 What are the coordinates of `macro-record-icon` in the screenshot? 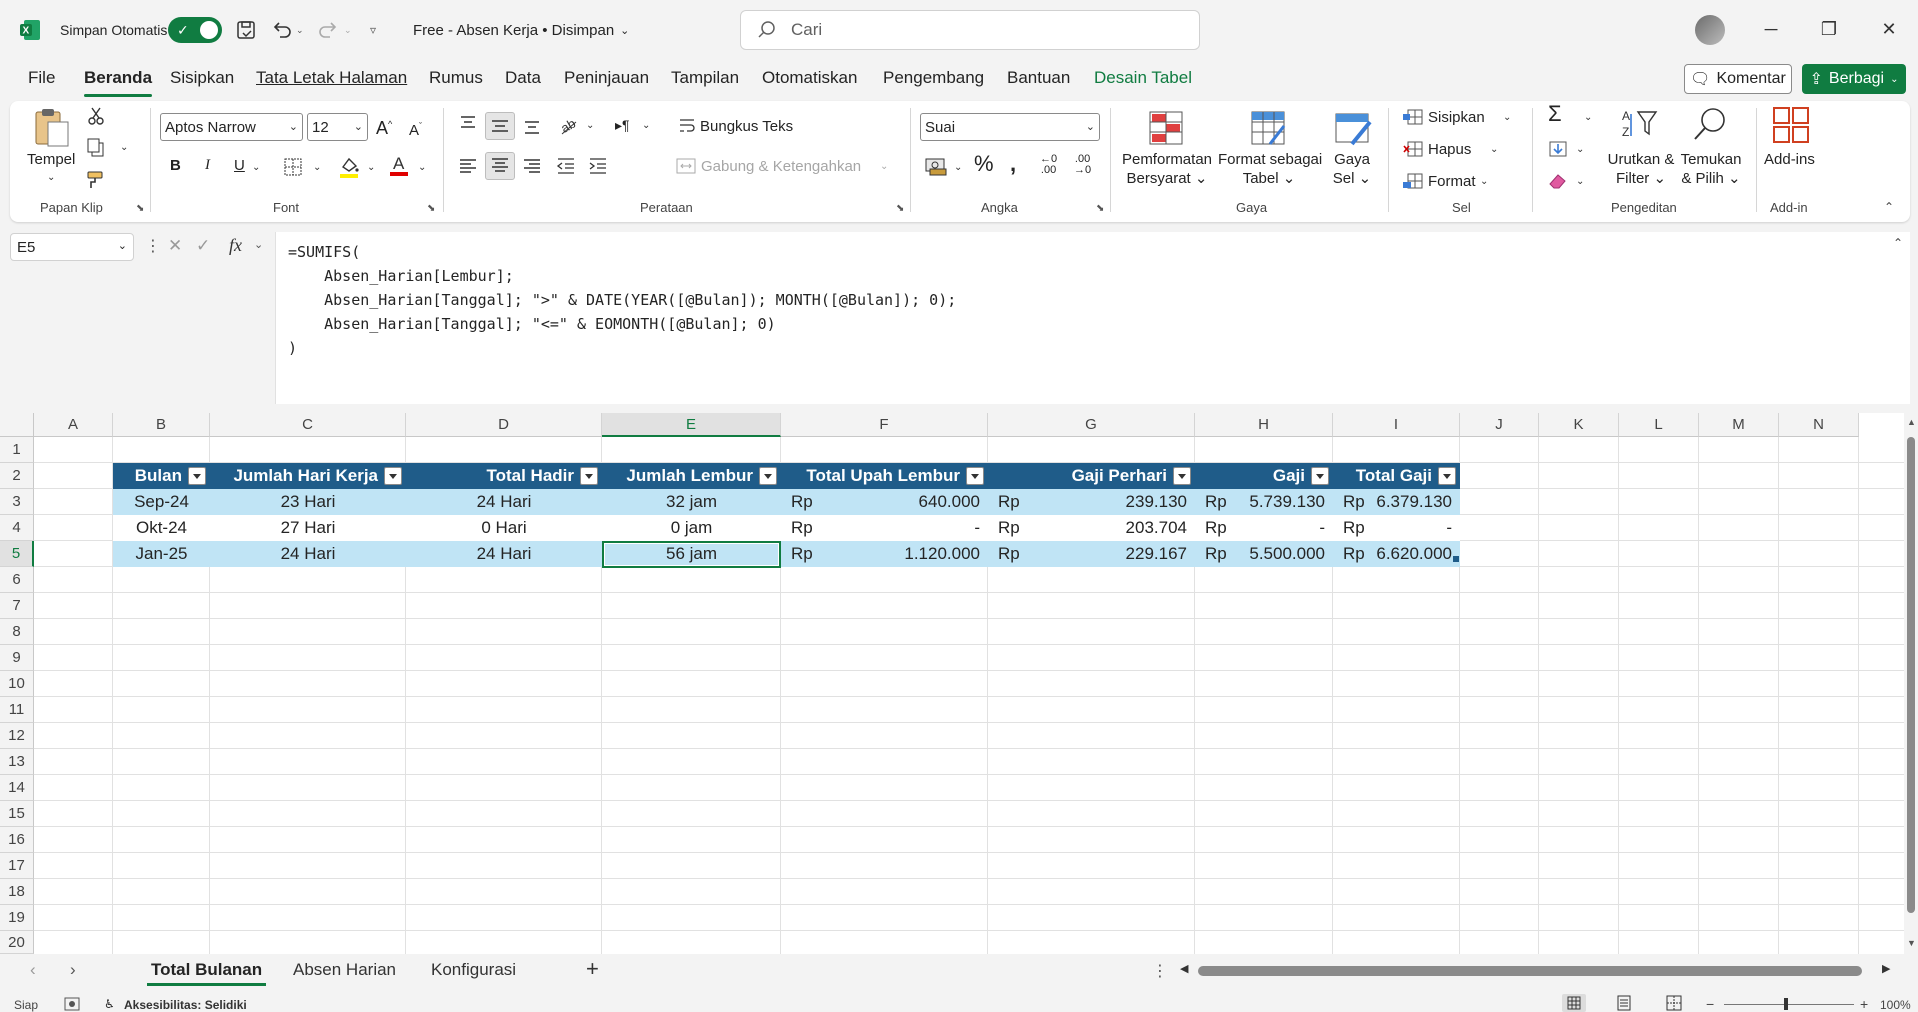 It's located at (72, 1004).